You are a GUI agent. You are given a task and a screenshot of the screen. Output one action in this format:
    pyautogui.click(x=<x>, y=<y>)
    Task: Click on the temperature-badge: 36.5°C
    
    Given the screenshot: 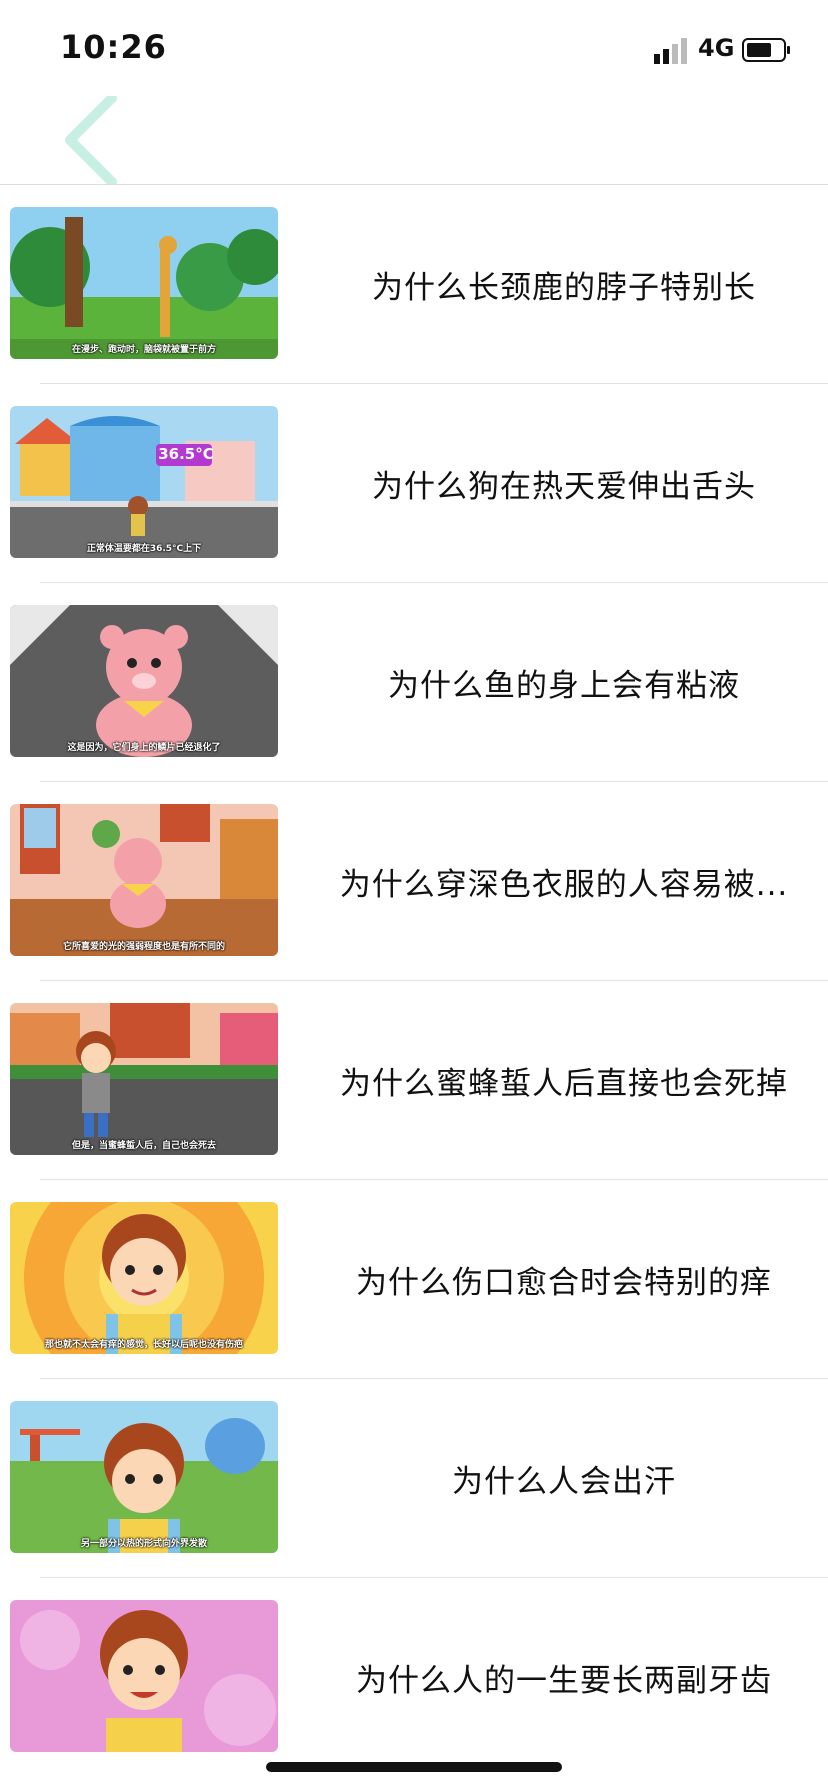 What is the action you would take?
    pyautogui.click(x=186, y=454)
    